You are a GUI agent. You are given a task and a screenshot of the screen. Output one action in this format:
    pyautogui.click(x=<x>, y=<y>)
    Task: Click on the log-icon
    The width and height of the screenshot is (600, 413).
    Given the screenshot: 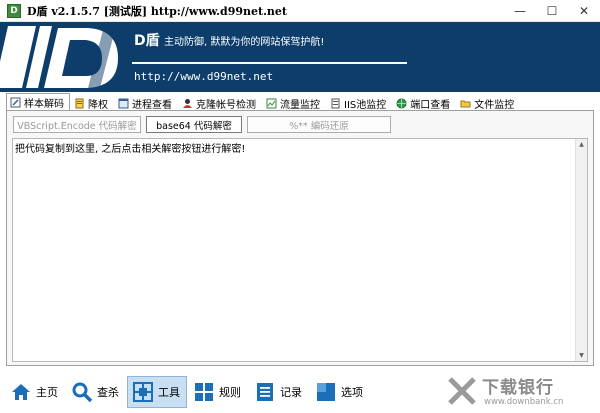 What is the action you would take?
    pyautogui.click(x=265, y=392)
    